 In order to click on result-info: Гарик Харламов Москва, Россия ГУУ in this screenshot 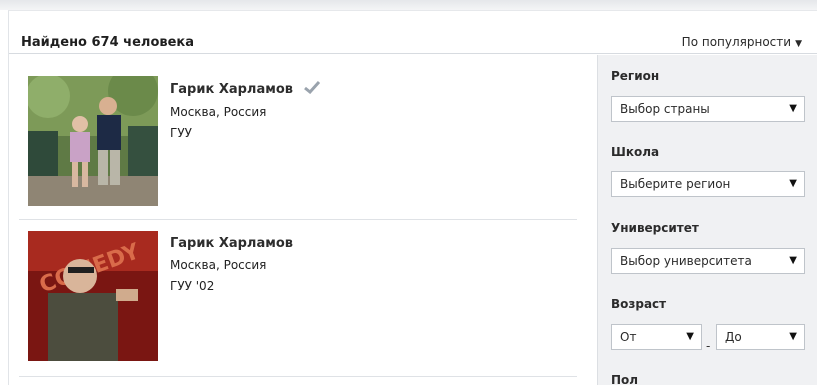, I will do `click(245, 109)`.